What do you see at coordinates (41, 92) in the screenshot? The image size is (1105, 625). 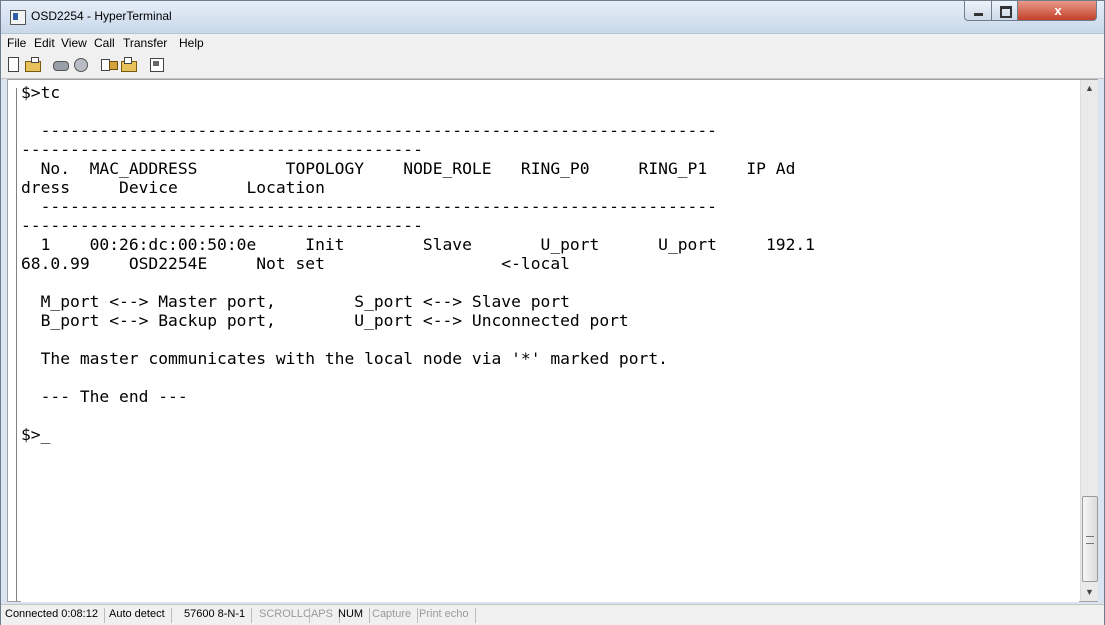 I see `terminal-line: $>tc` at bounding box center [41, 92].